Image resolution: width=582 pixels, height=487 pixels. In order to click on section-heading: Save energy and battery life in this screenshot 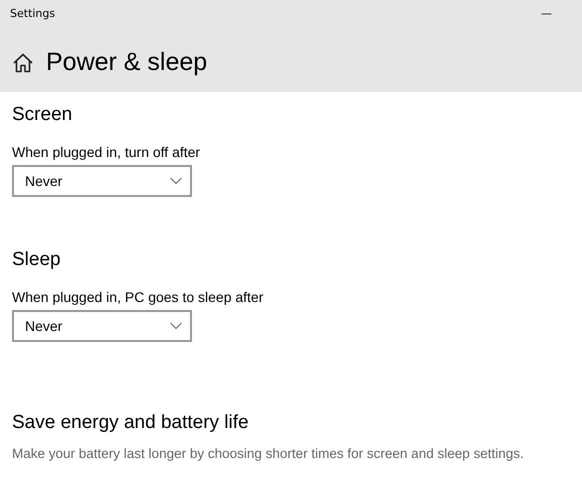, I will do `click(130, 423)`.